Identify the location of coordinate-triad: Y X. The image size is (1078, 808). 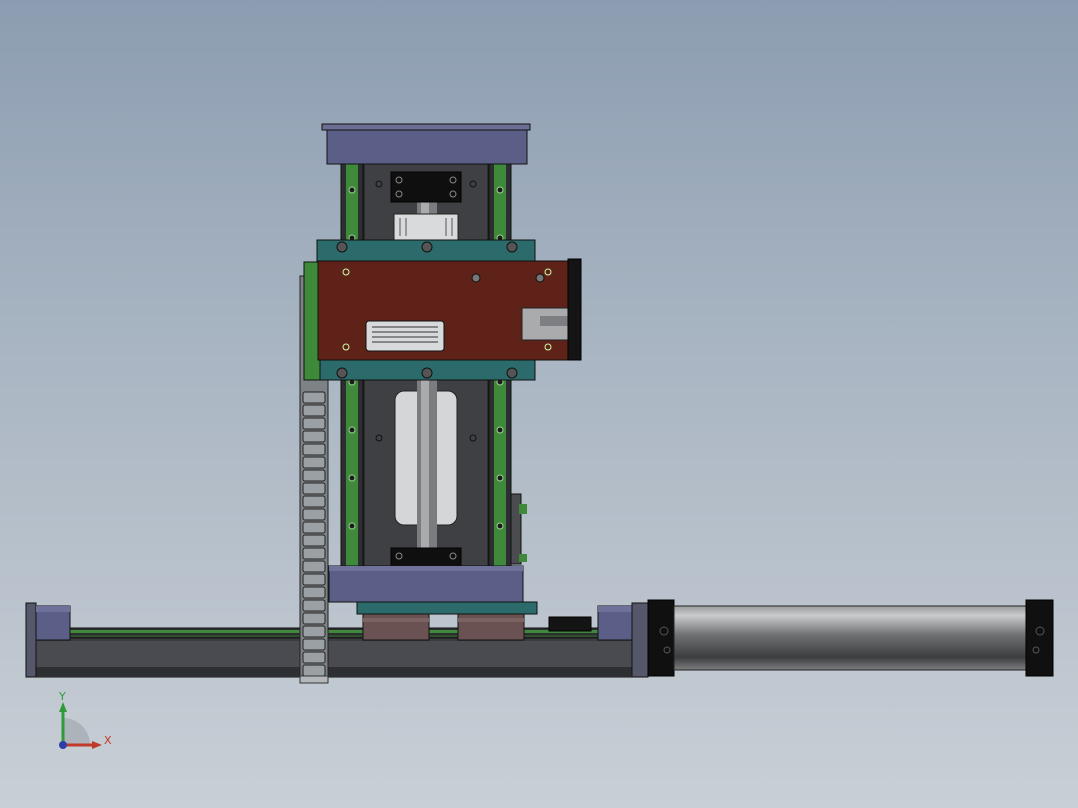
(85, 719).